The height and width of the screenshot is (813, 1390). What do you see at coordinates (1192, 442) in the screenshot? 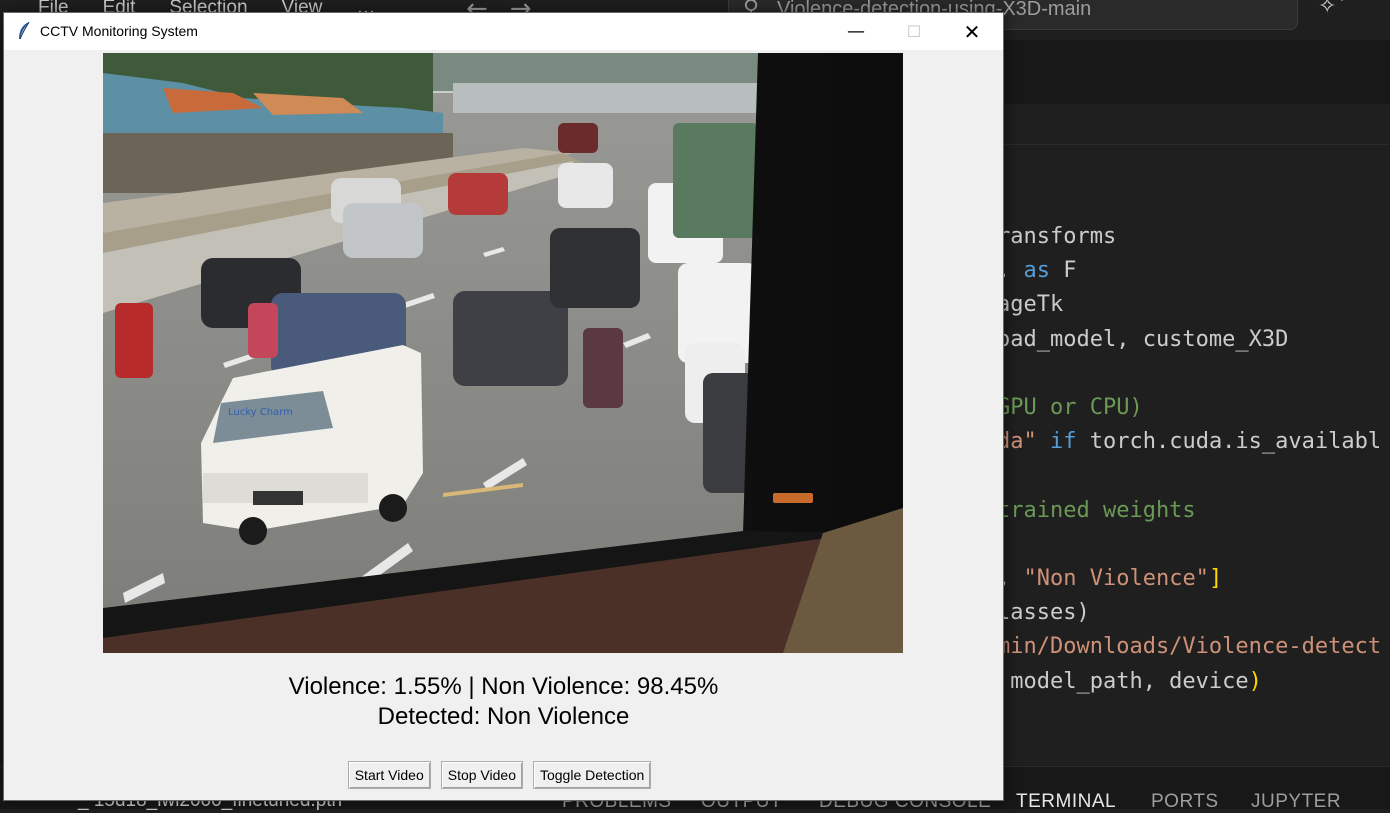
I see `code-line: da" if torch.cuda.is_availabl` at bounding box center [1192, 442].